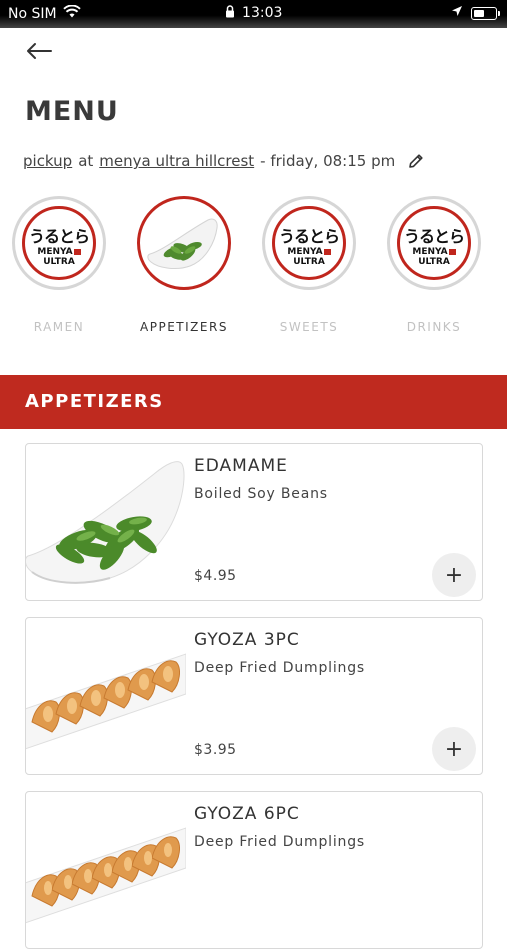  Describe the element at coordinates (184, 327) in the screenshot. I see `category-label: APPETIZERS` at that location.